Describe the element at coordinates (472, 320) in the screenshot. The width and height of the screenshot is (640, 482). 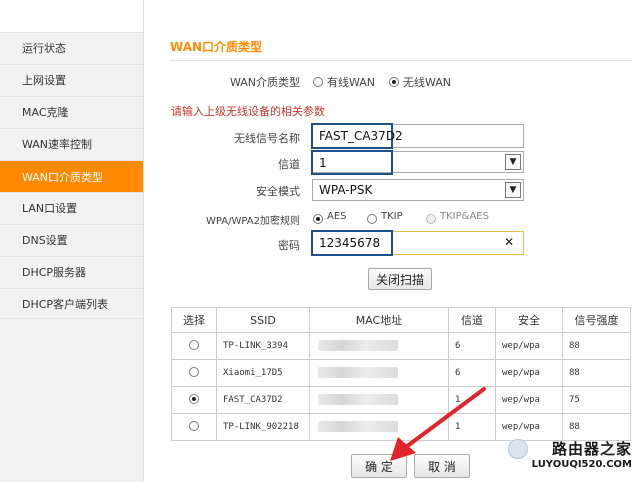
I see `col-channel: 信道` at that location.